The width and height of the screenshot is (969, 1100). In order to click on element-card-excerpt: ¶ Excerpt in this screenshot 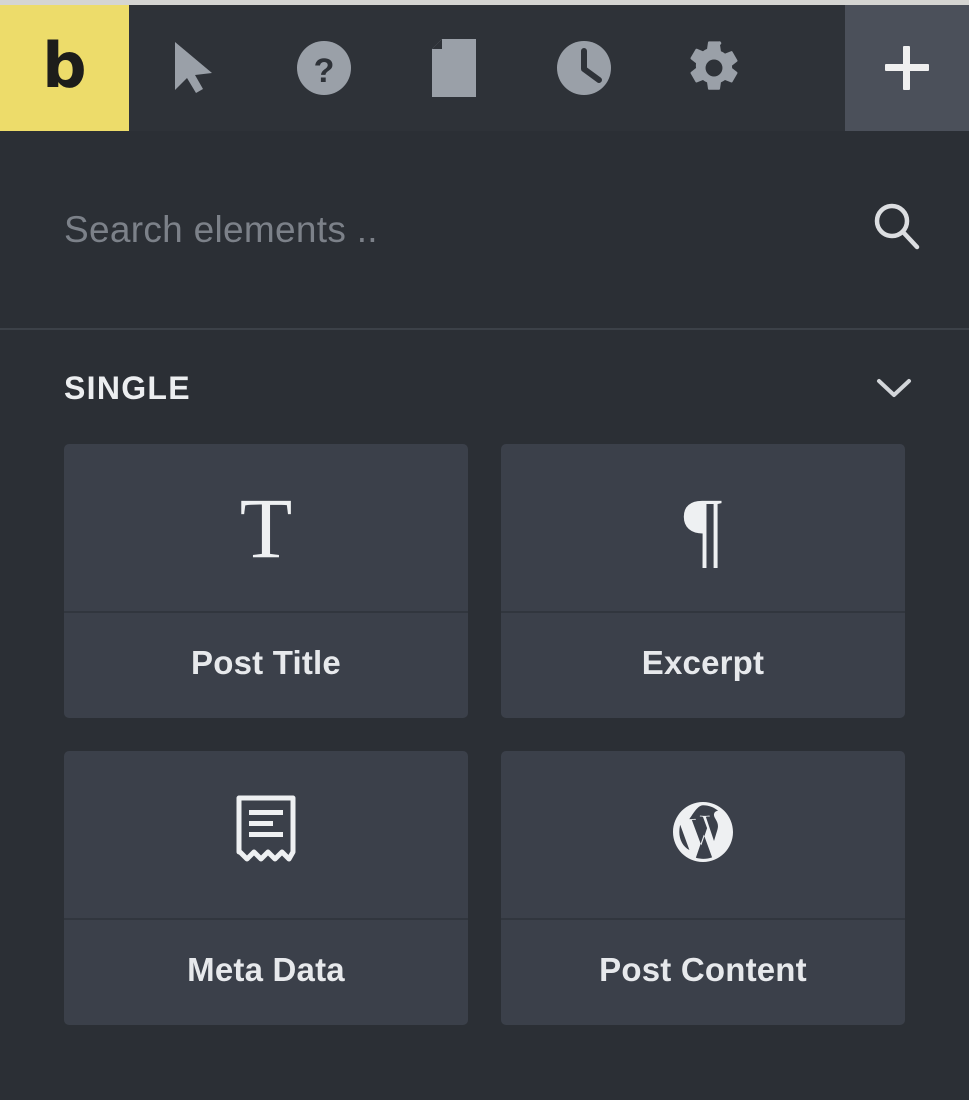, I will do `click(703, 581)`.